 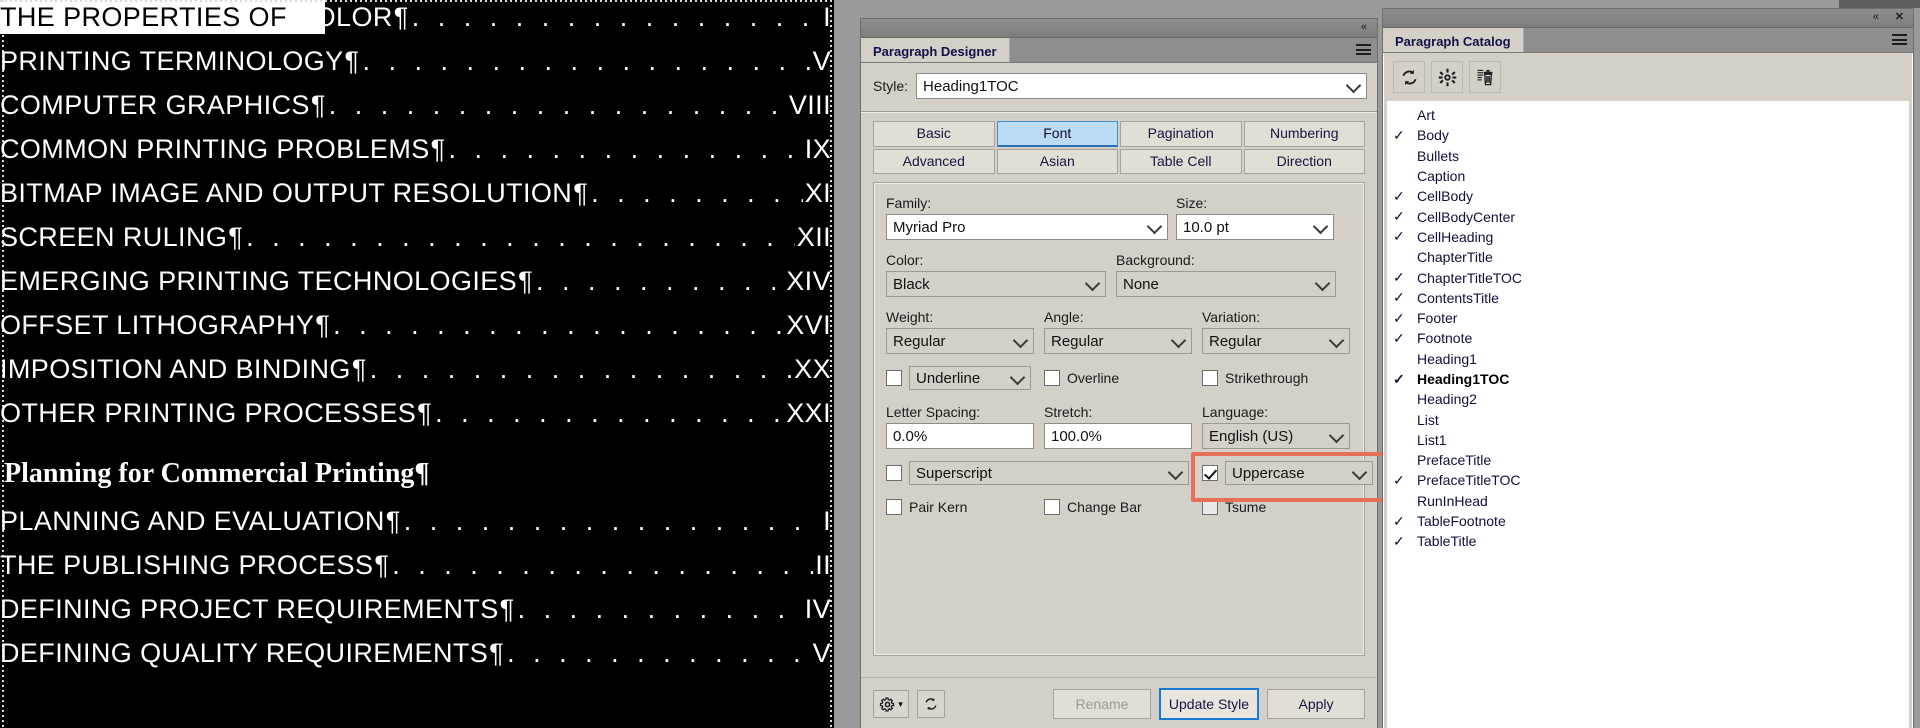 I want to click on catalog-drag-grip: « ✕, so click(x=1648, y=18).